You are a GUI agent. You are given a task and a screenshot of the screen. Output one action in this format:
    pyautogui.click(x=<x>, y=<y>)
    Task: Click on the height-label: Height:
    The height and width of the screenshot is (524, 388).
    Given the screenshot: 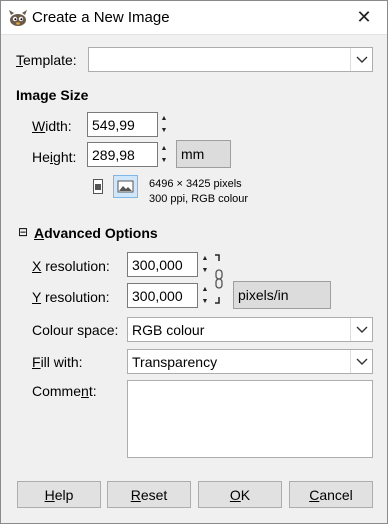 What is the action you would take?
    pyautogui.click(x=54, y=157)
    